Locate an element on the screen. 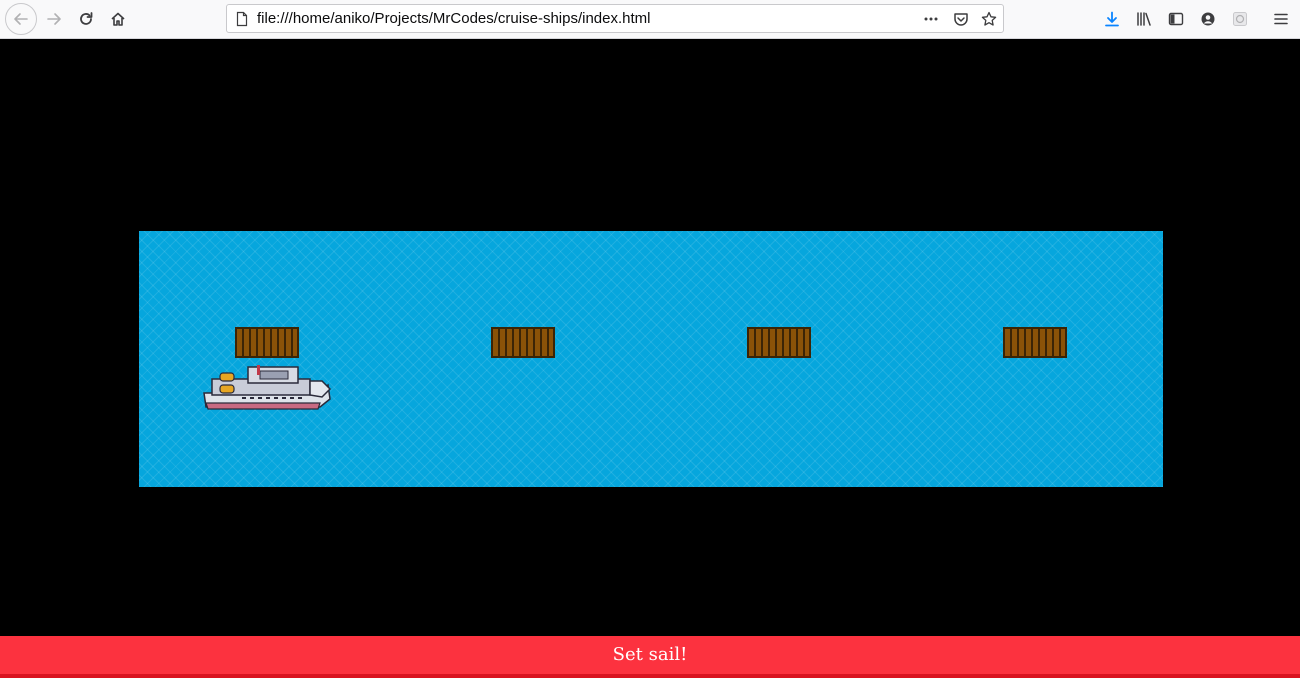 The height and width of the screenshot is (678, 1300). set-sail-button: Set sail! is located at coordinates (650, 657).